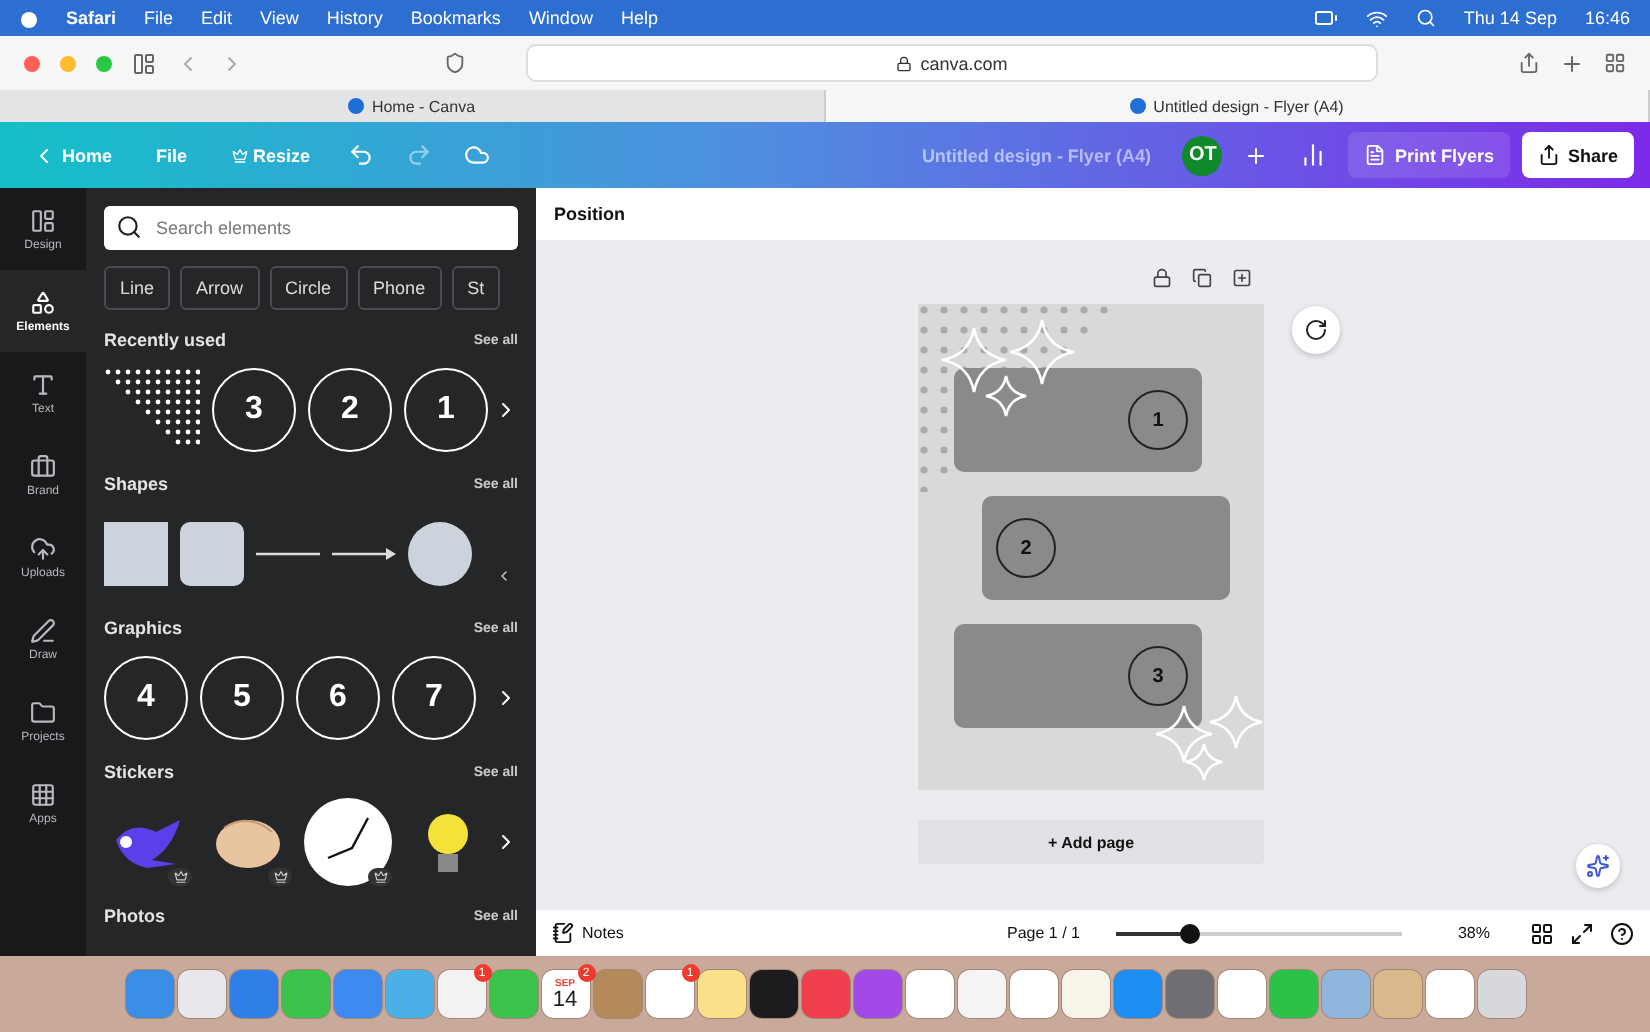 This screenshot has width=1650, height=1032. What do you see at coordinates (1325, 18) in the screenshot?
I see `battery-icon` at bounding box center [1325, 18].